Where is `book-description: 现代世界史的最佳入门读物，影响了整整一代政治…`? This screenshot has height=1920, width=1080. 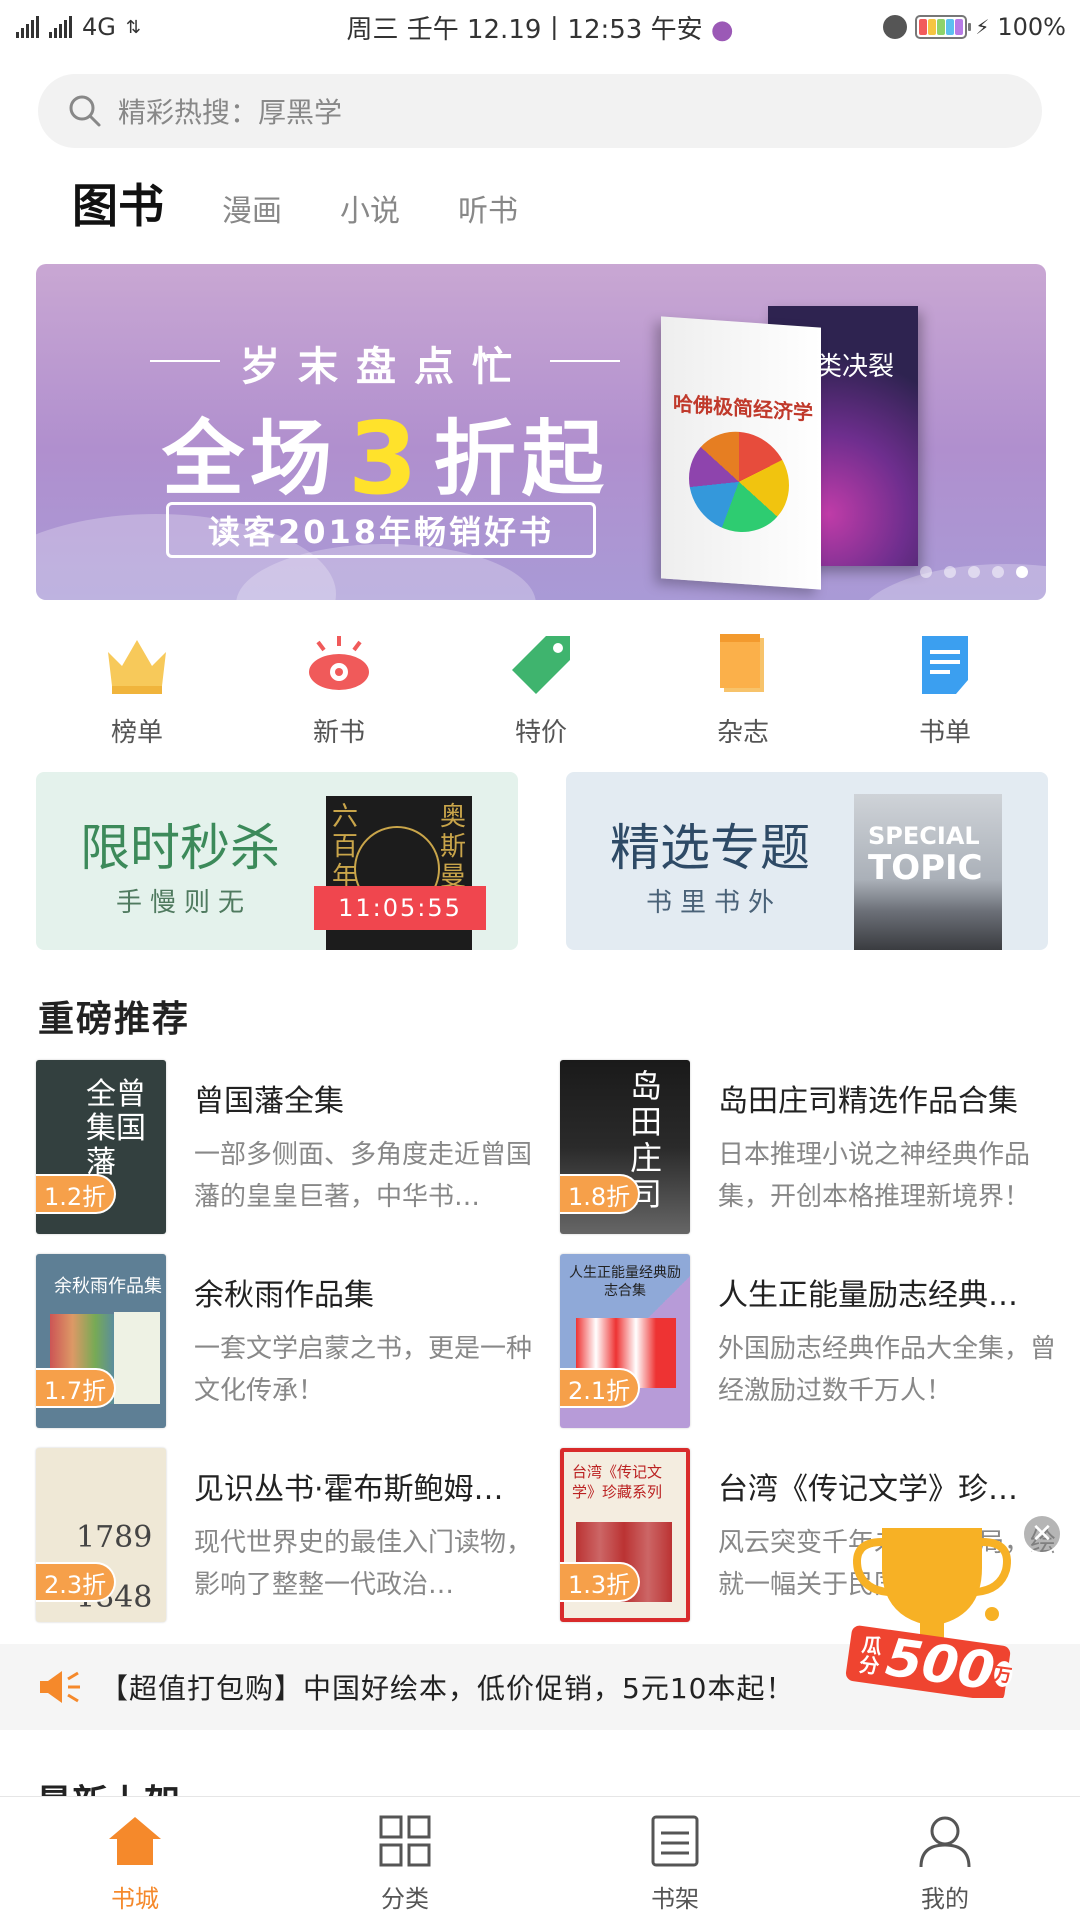
book-description: 现代世界史的最佳入门读物，影响了整整一代政治… is located at coordinates (363, 1564).